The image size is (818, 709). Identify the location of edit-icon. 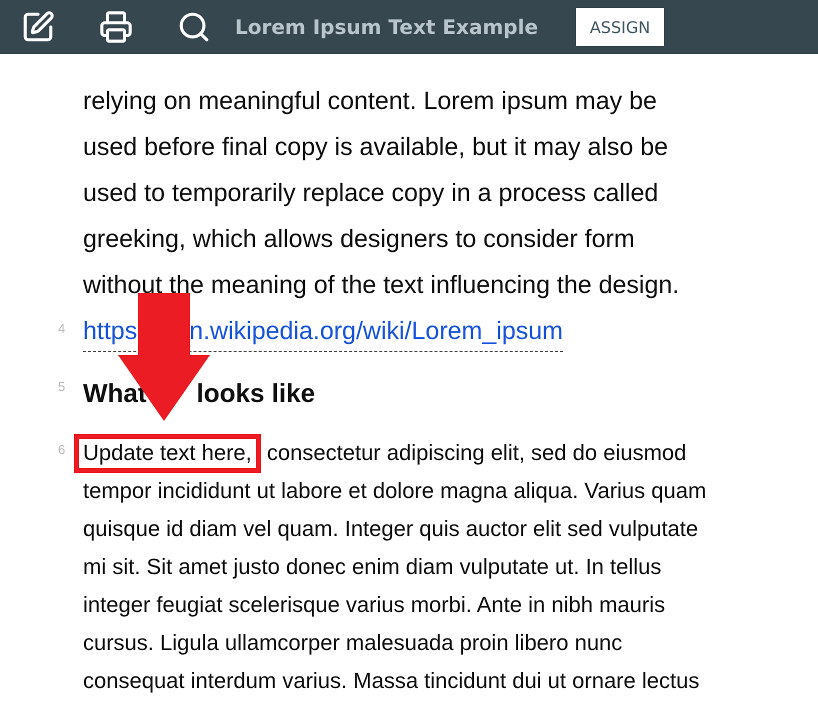
(38, 27).